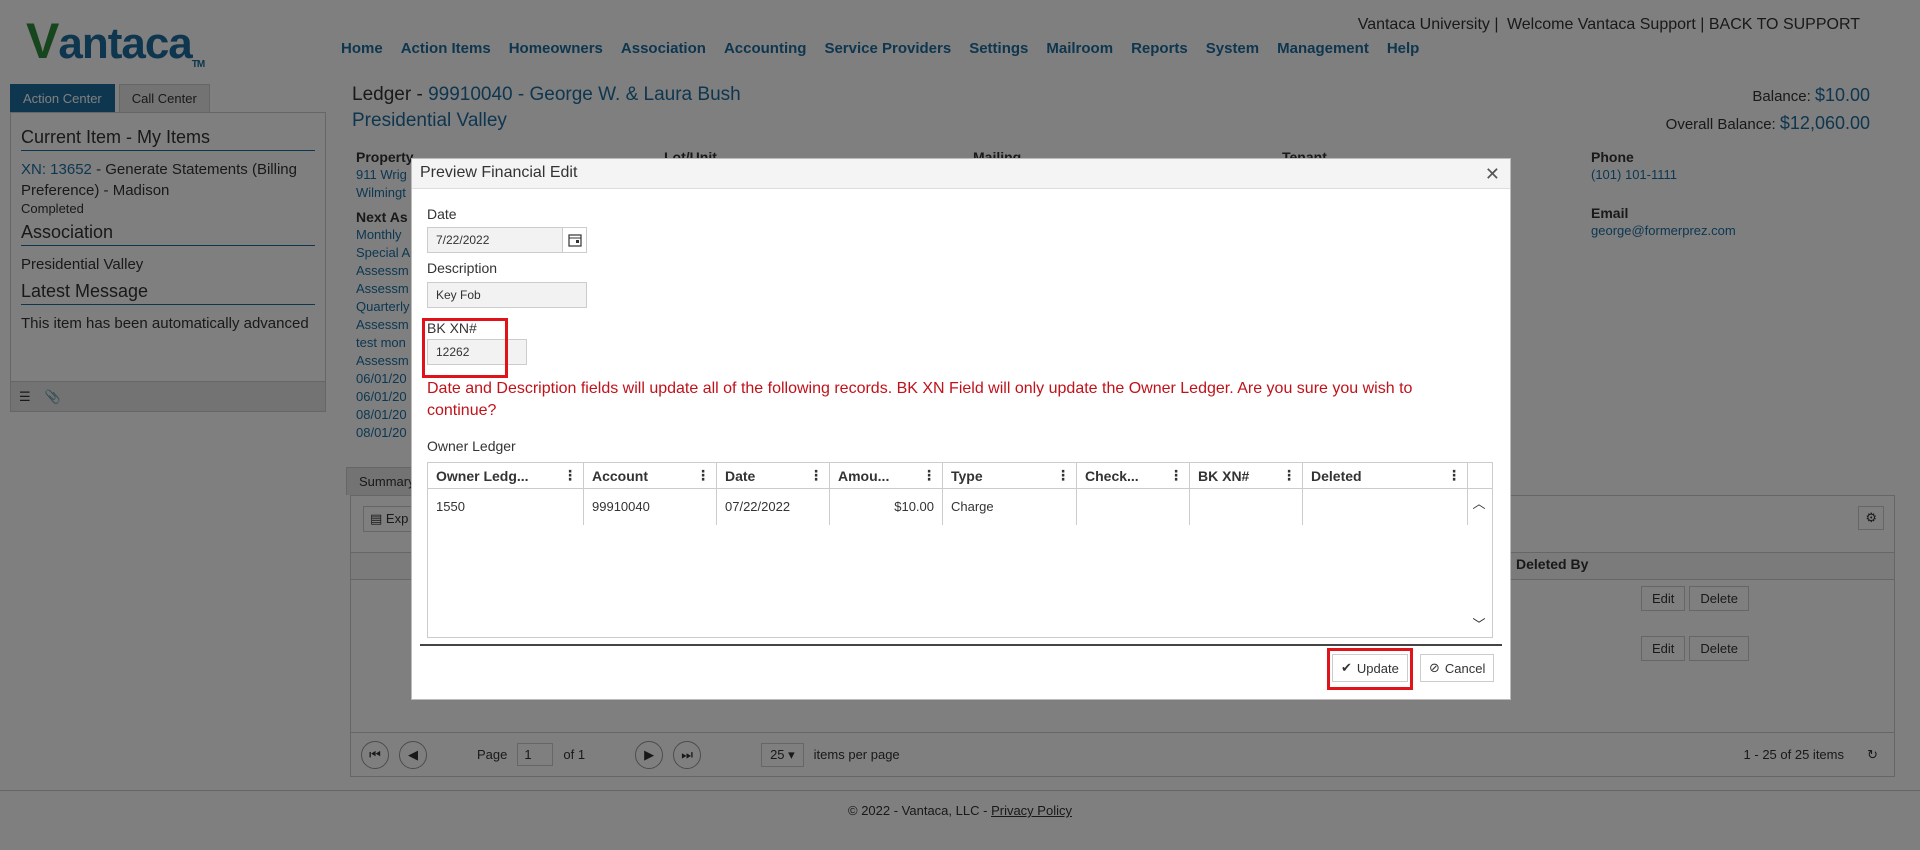  What do you see at coordinates (506, 475) in the screenshot?
I see `col-owner-ledger: Owner Ledg... ⋮` at bounding box center [506, 475].